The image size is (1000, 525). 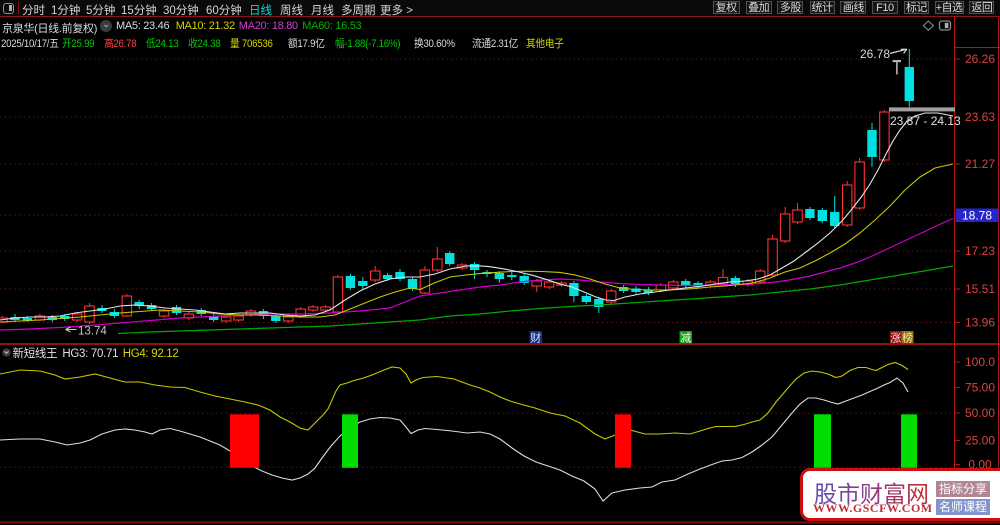 What do you see at coordinates (907, 337) in the screenshot?
I see `svg-text: 榜` at bounding box center [907, 337].